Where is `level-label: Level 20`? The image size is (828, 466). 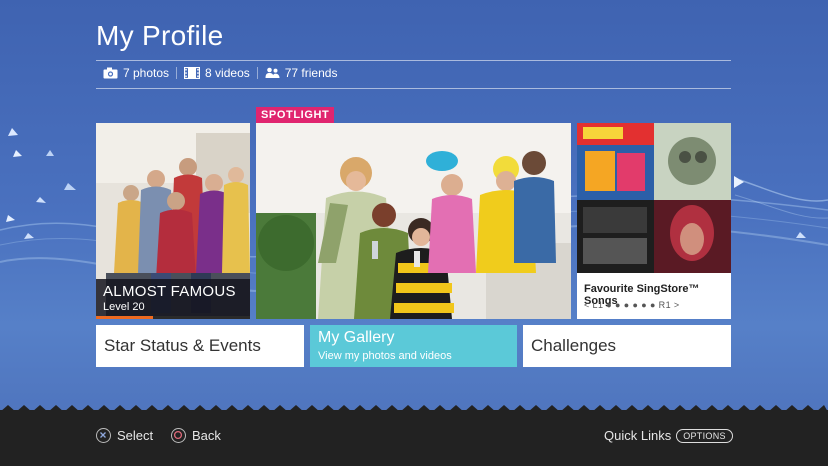
level-label: Level 20 is located at coordinates (124, 307).